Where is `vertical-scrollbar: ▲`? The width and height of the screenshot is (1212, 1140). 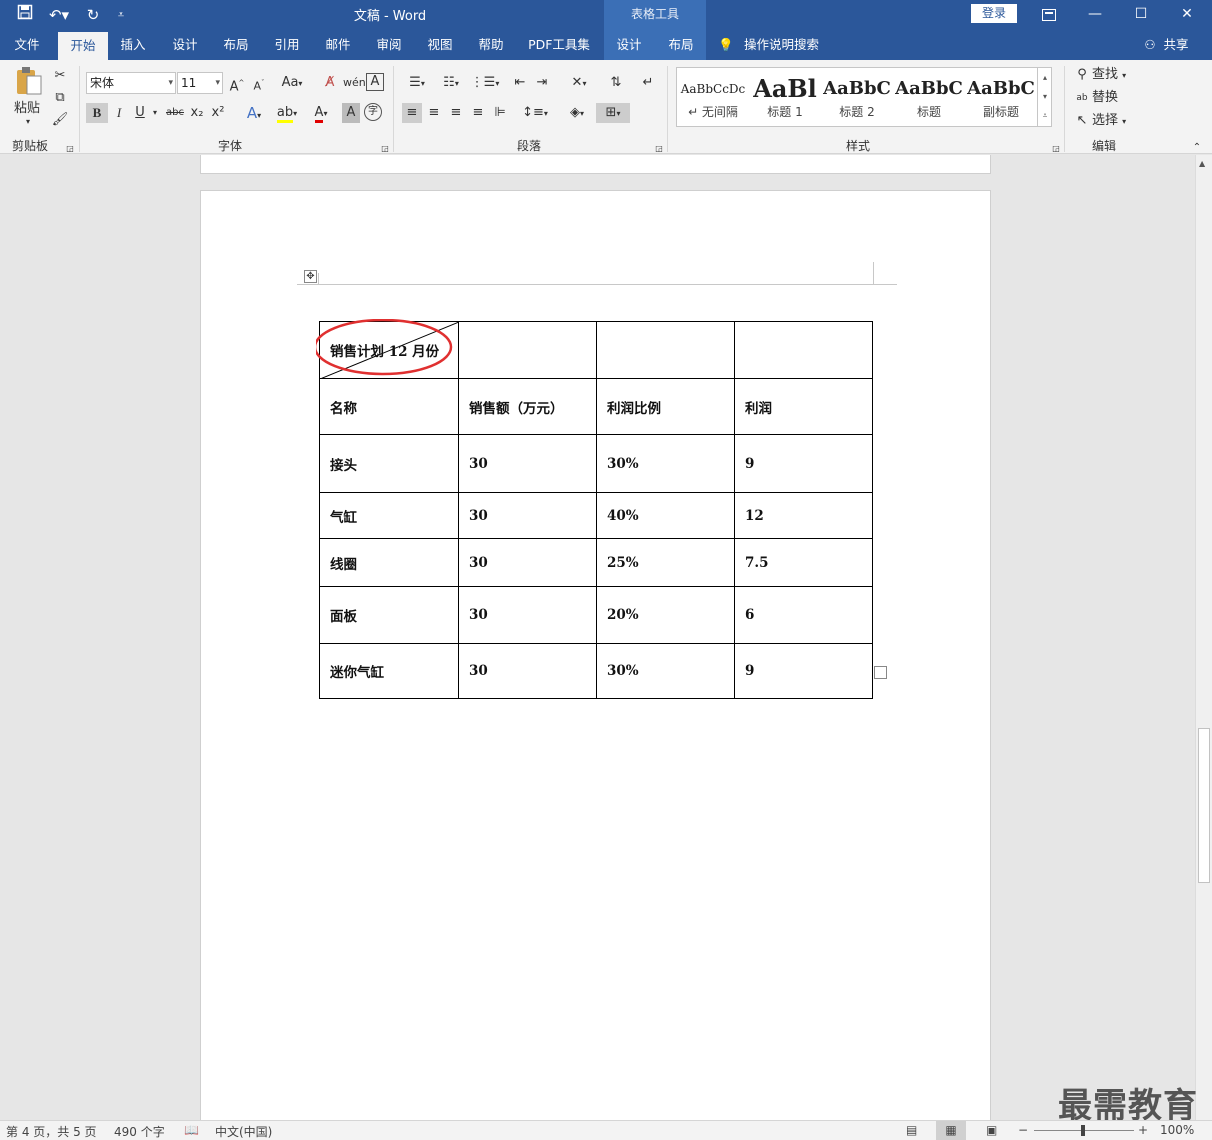 vertical-scrollbar: ▲ is located at coordinates (1203, 637).